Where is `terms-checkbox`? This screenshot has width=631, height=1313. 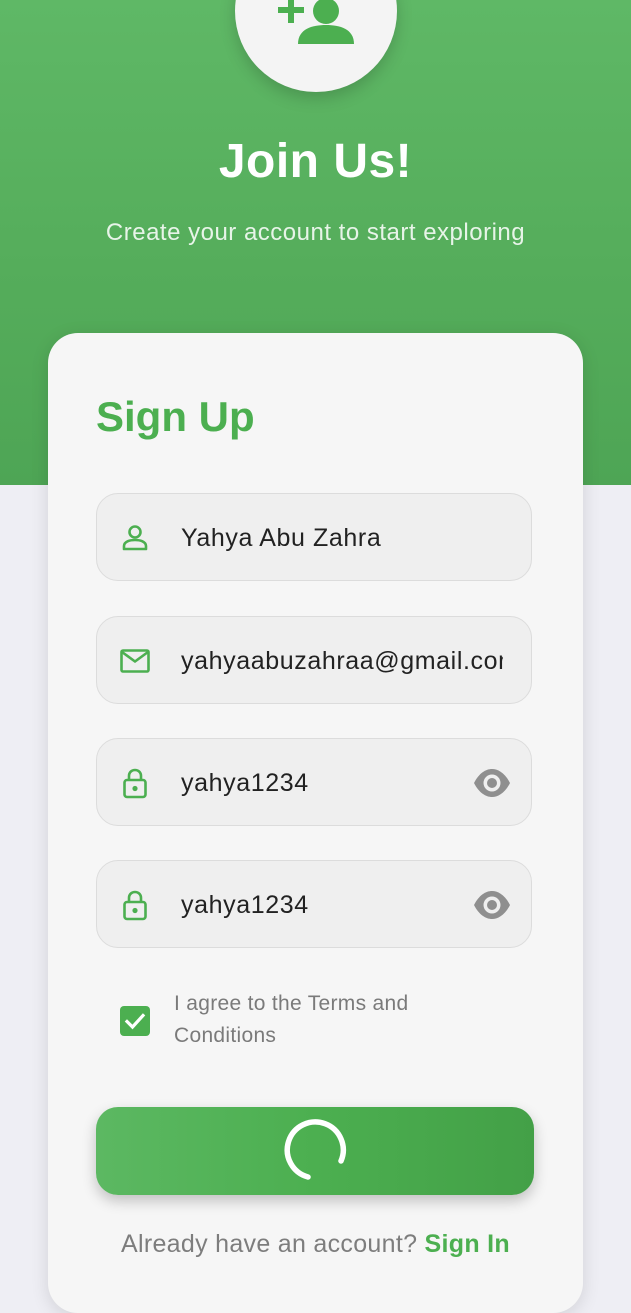
terms-checkbox is located at coordinates (135, 1021).